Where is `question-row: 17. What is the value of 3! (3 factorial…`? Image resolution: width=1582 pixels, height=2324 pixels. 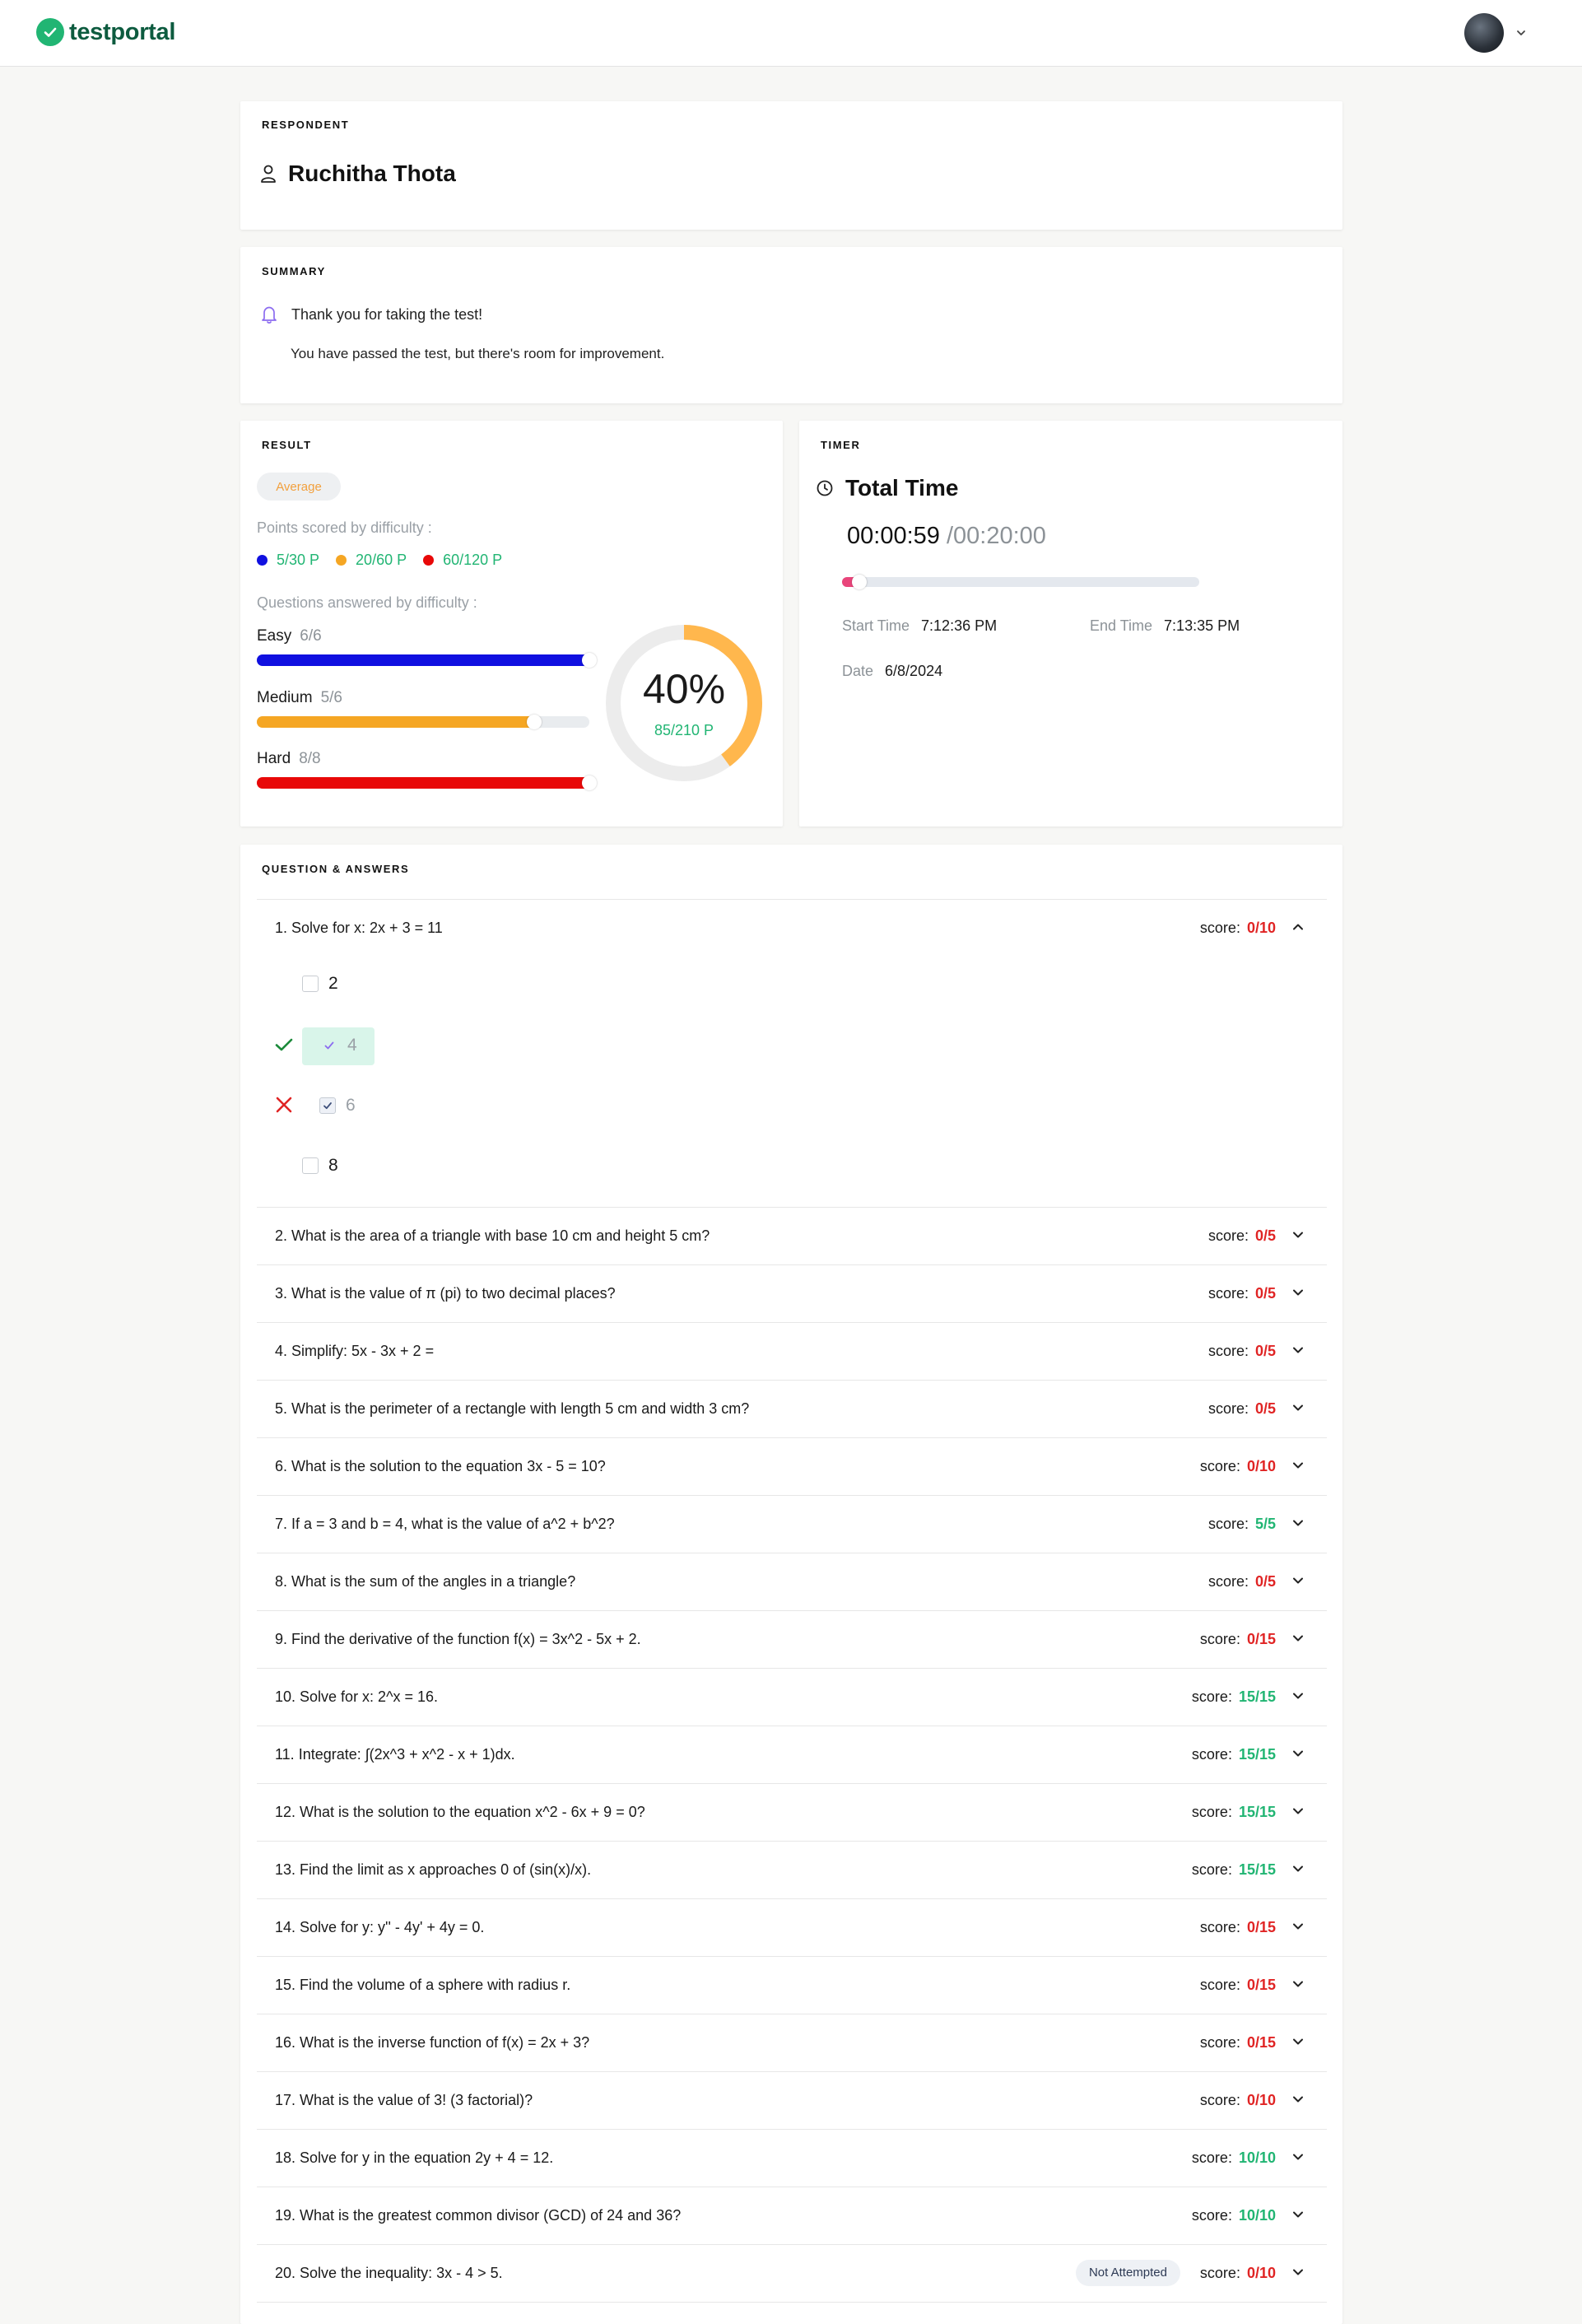 question-row: 17. What is the value of 3! (3 factorial… is located at coordinates (792, 2100).